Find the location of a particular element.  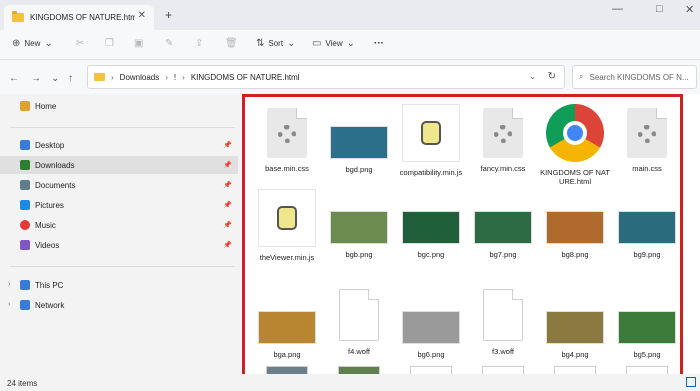

file-item: bg4.png is located at coordinates (575, 324).